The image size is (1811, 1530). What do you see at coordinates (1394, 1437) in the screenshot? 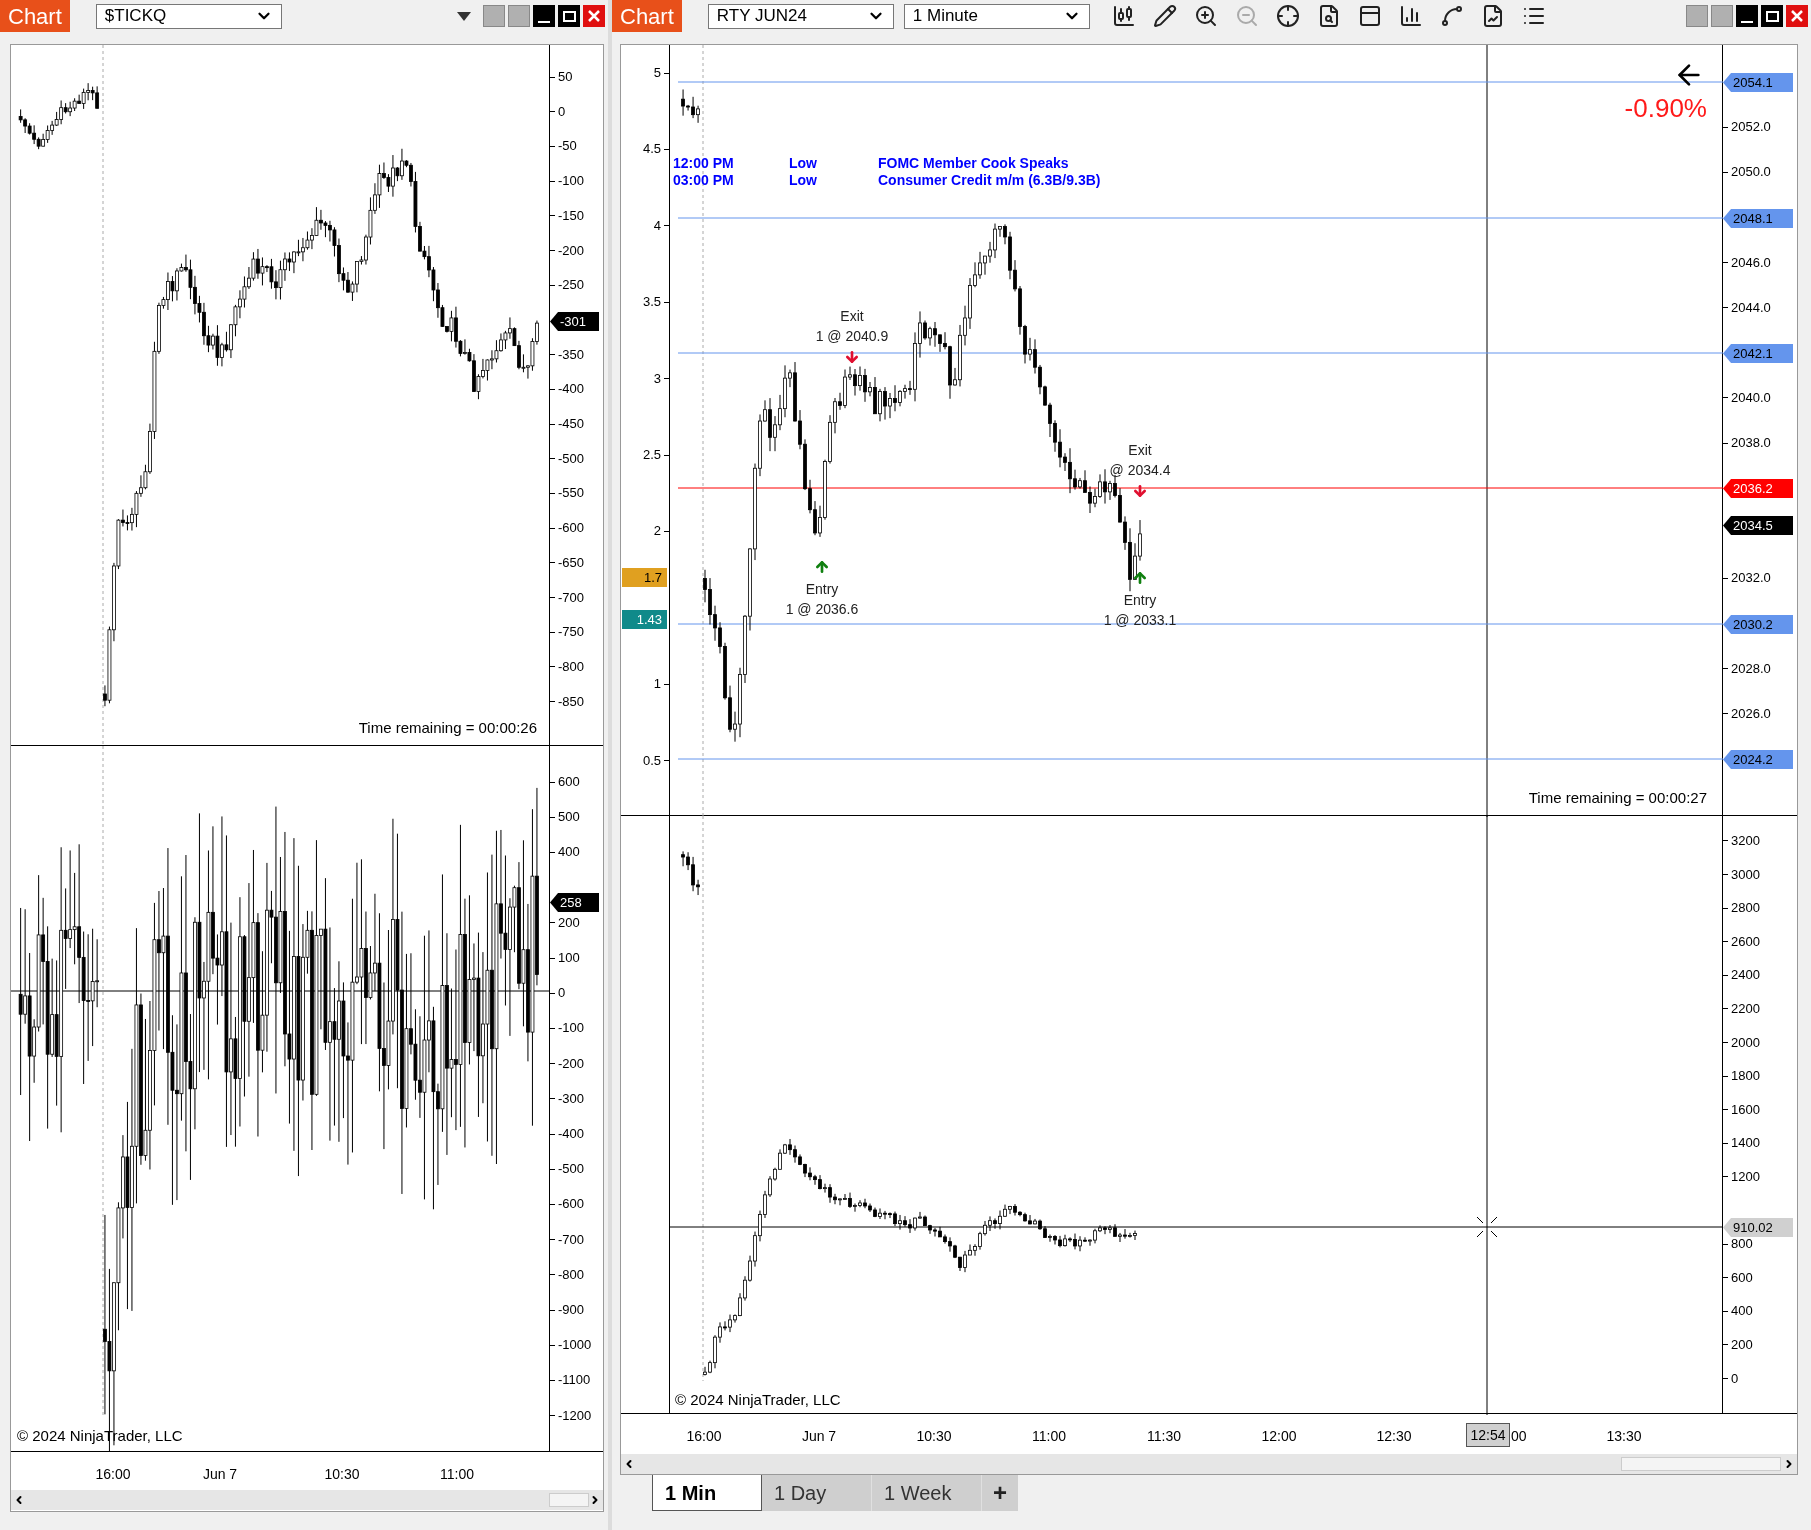
I see `time-label: 12:30` at bounding box center [1394, 1437].